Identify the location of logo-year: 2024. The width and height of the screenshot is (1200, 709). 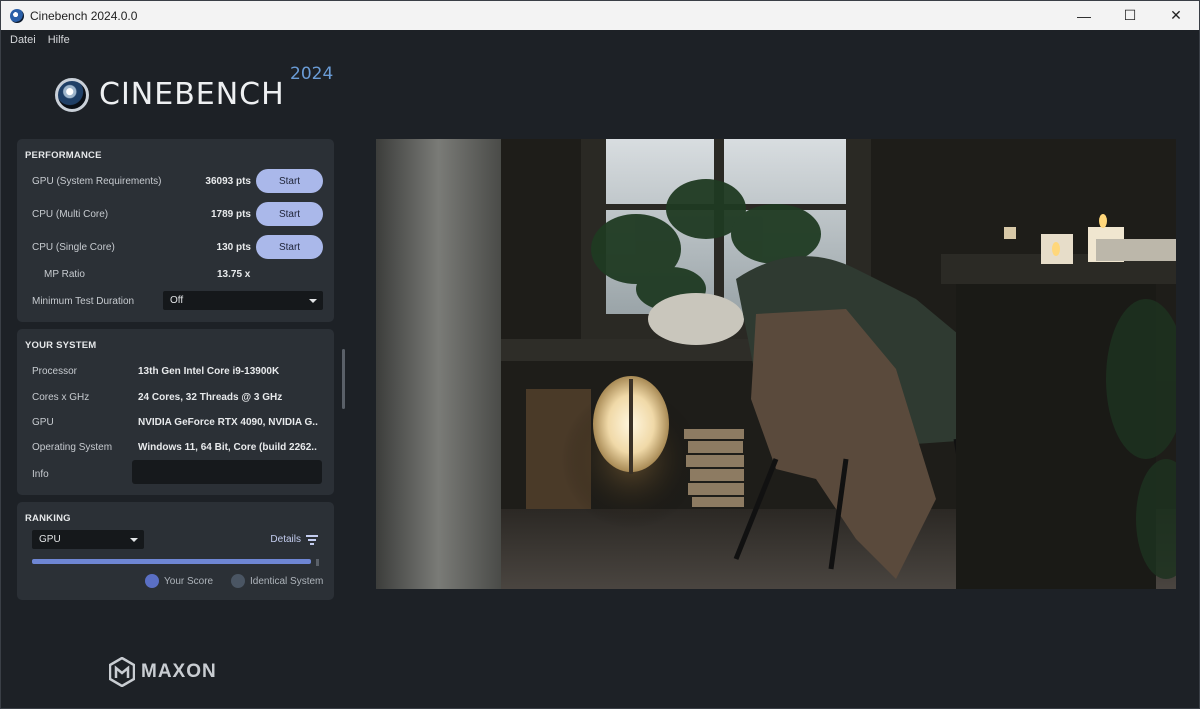
(312, 74).